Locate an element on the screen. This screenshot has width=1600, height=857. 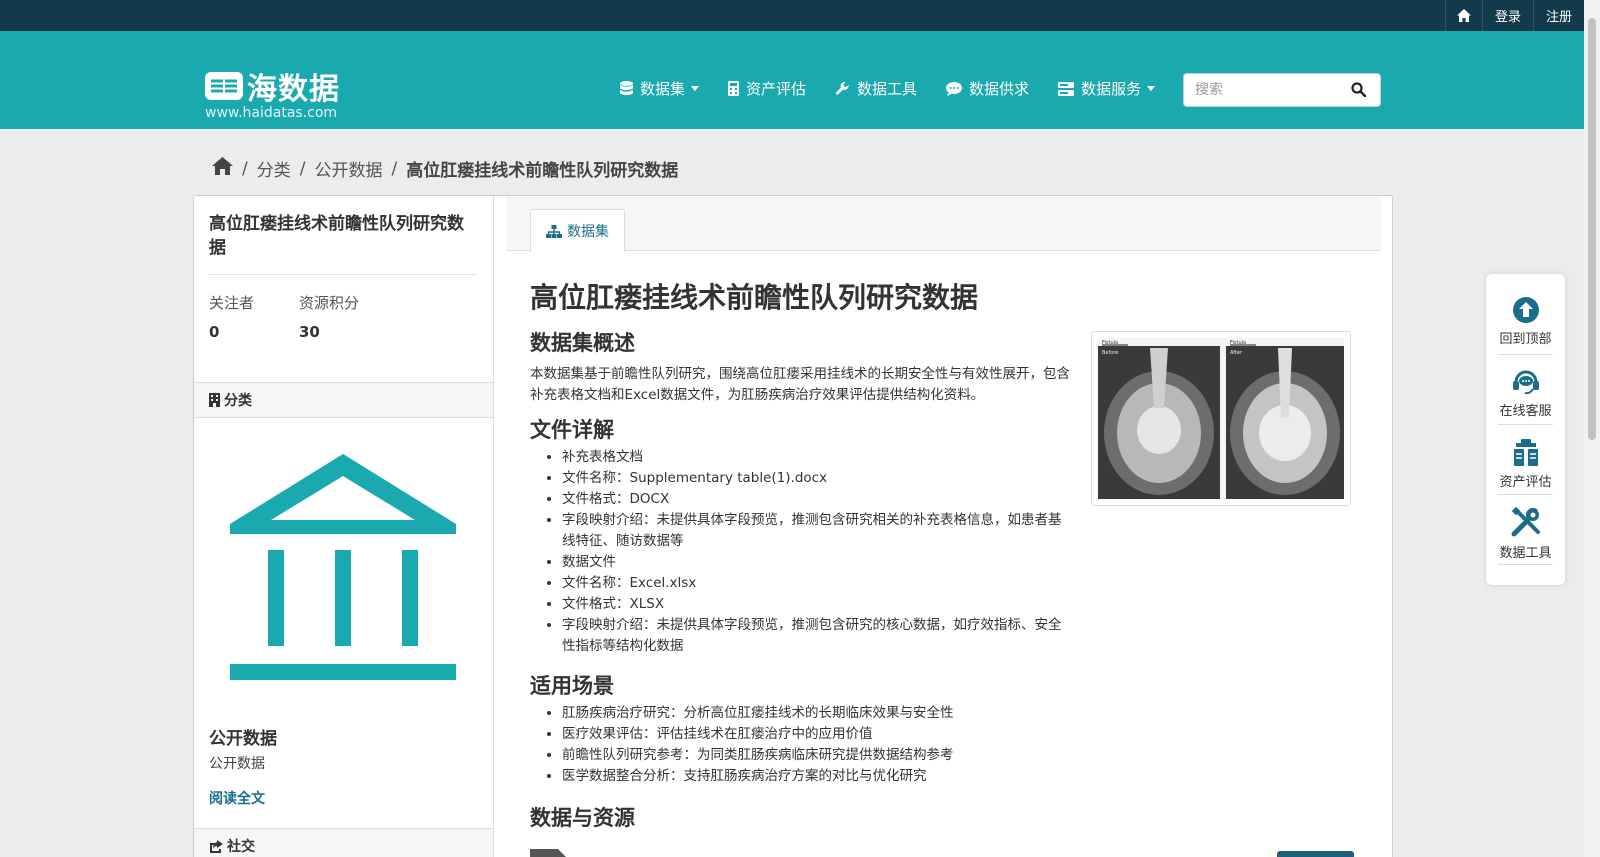
dataset-thumbnail: Fistula Fistula Before After is located at coordinates (1221, 418).